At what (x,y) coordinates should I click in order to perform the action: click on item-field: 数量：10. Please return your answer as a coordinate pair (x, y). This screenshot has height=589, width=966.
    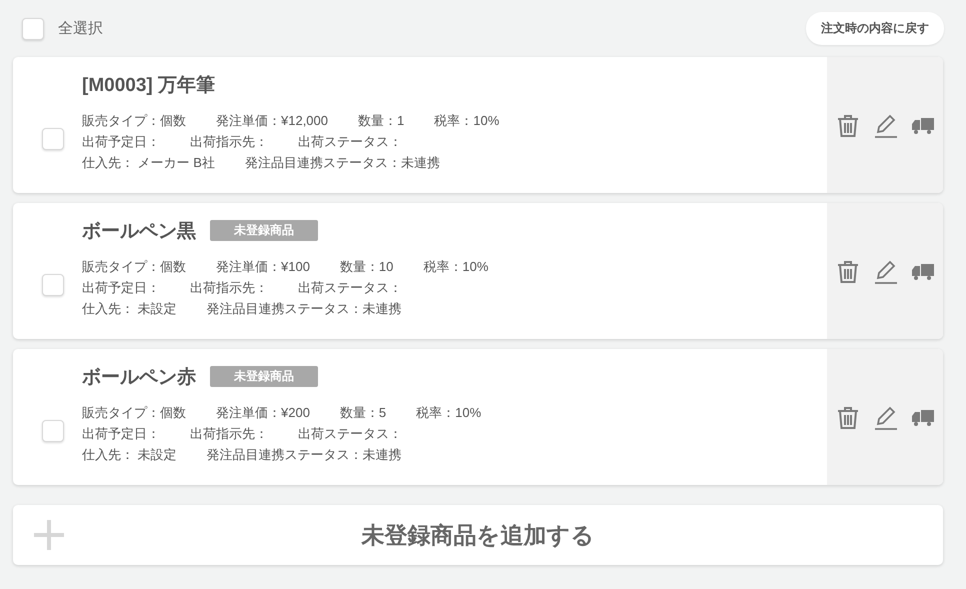
    Looking at the image, I should click on (367, 266).